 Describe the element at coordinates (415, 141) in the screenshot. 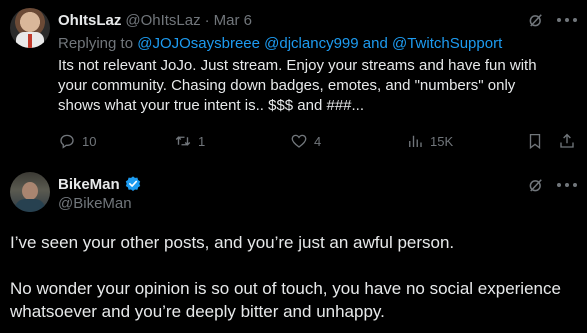

I see `views-icon` at that location.